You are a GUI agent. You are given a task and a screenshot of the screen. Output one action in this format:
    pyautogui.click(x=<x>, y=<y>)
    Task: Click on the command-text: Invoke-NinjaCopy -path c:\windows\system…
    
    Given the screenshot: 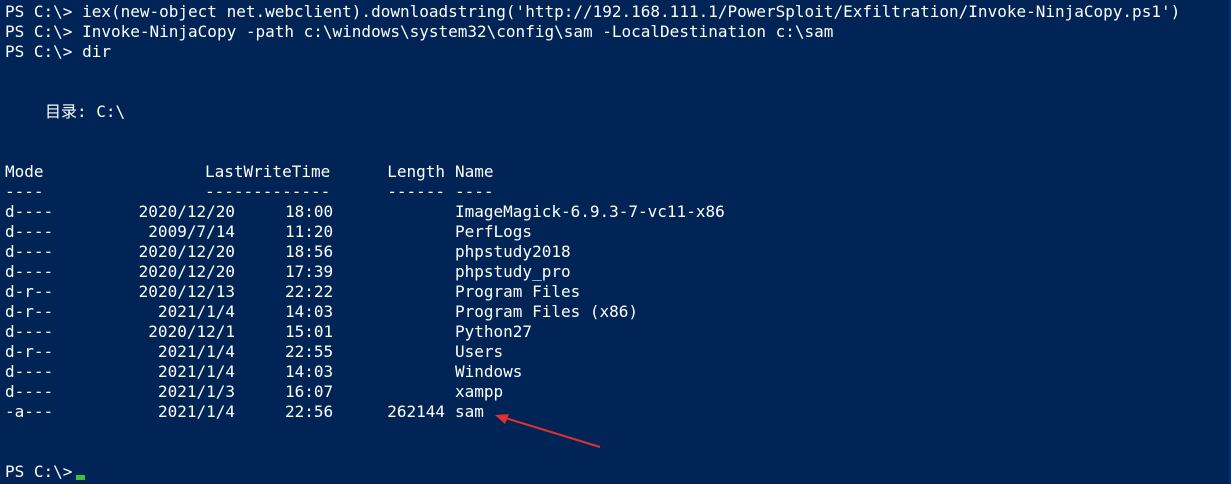 What is the action you would take?
    pyautogui.click(x=458, y=31)
    